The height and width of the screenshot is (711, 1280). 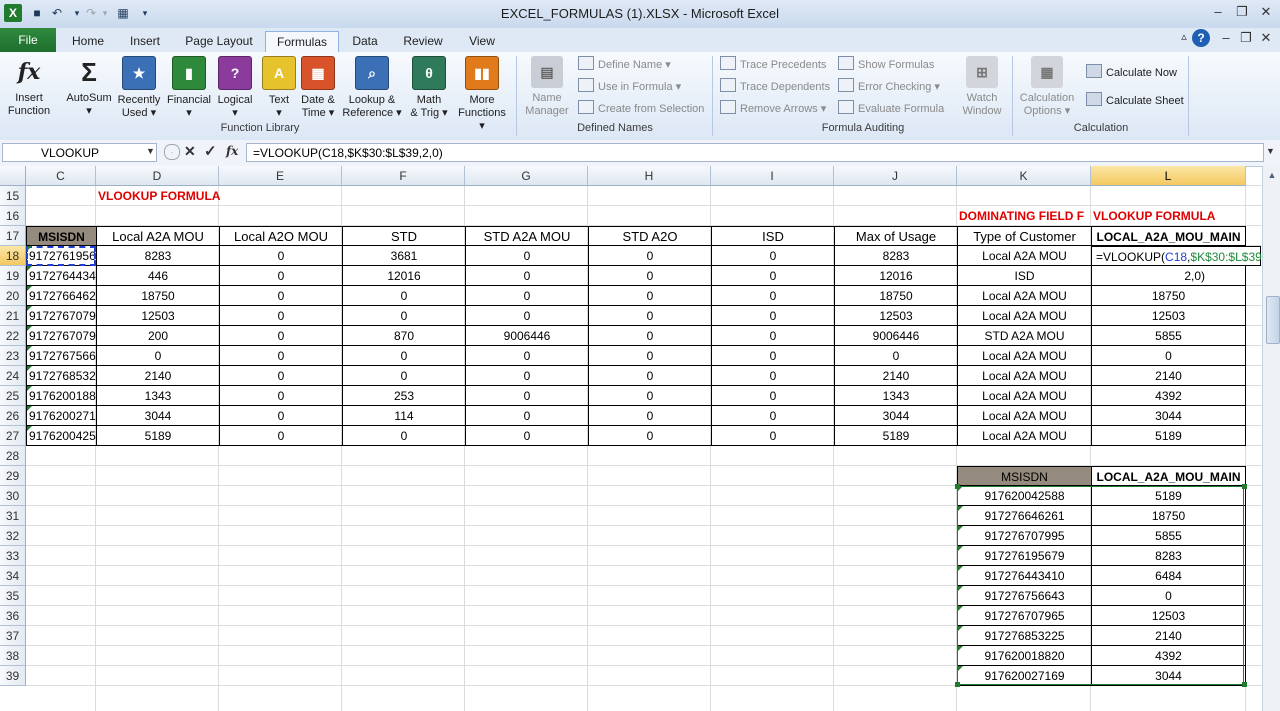 What do you see at coordinates (755, 152) in the screenshot?
I see `formula-input: =VLOOKUP(C18,$K$30:$L$39,2,0)` at bounding box center [755, 152].